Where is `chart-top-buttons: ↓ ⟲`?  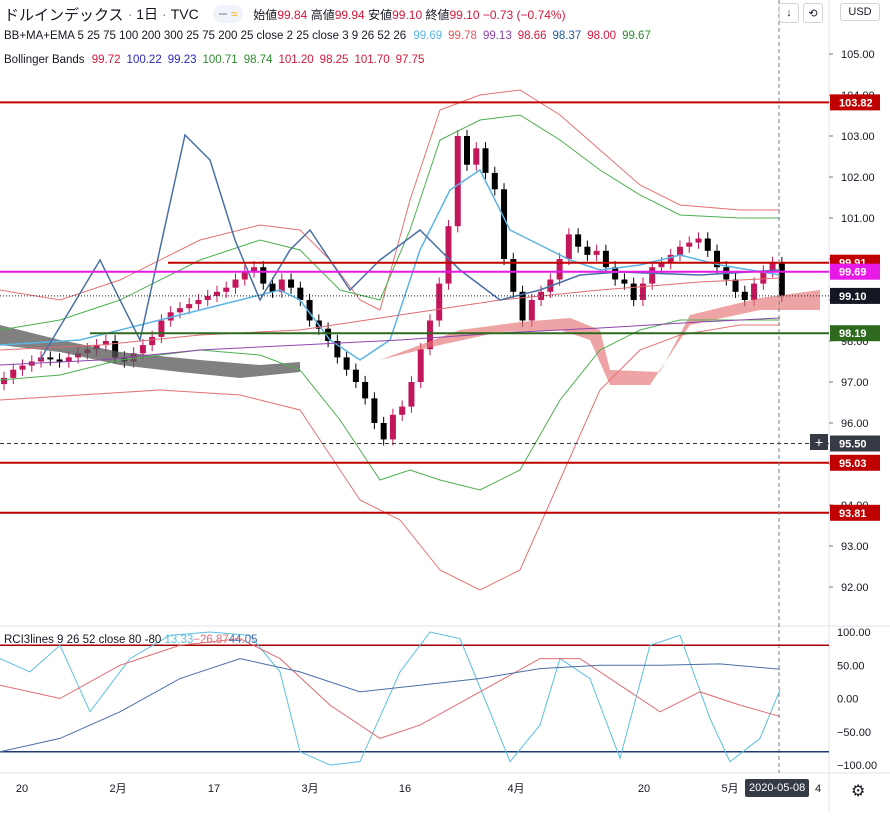 chart-top-buttons: ↓ ⟲ is located at coordinates (801, 13).